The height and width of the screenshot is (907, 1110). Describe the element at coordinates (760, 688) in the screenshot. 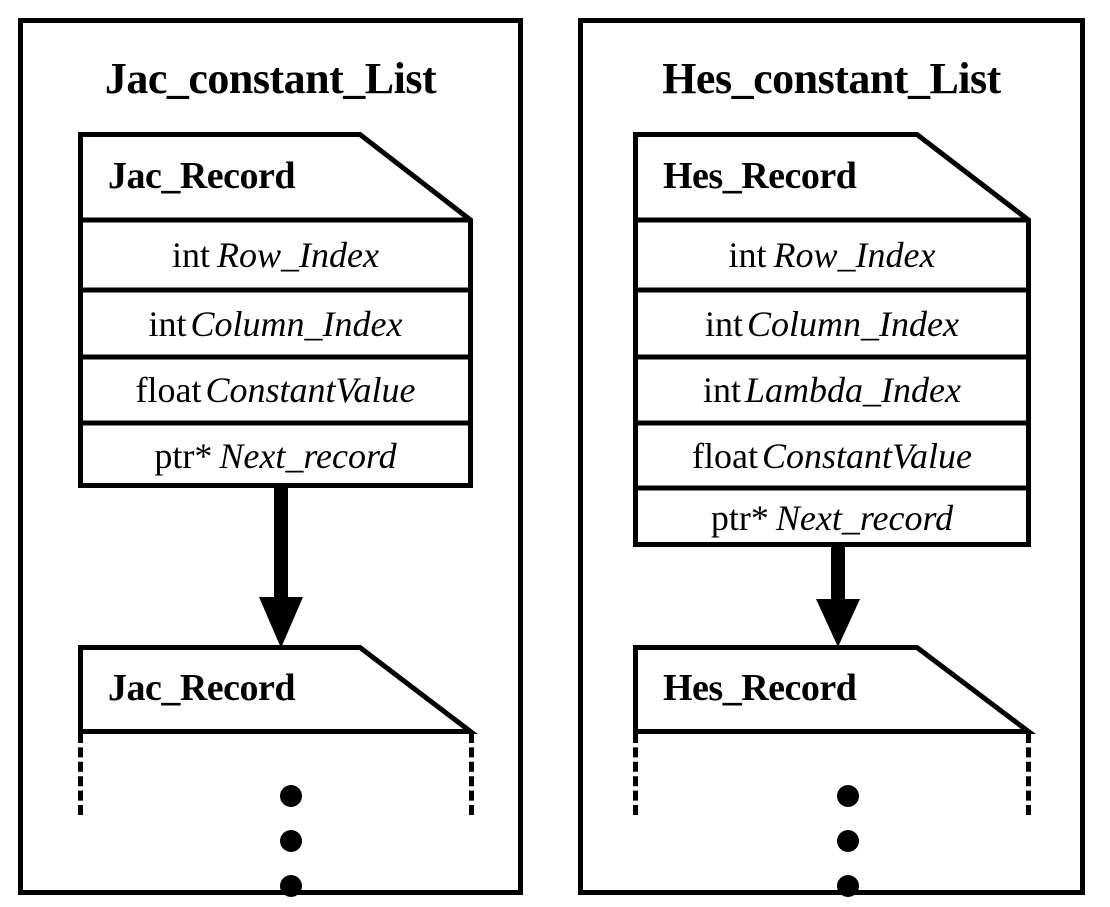

I see `record-name-hes-next: Hes_Record` at that location.